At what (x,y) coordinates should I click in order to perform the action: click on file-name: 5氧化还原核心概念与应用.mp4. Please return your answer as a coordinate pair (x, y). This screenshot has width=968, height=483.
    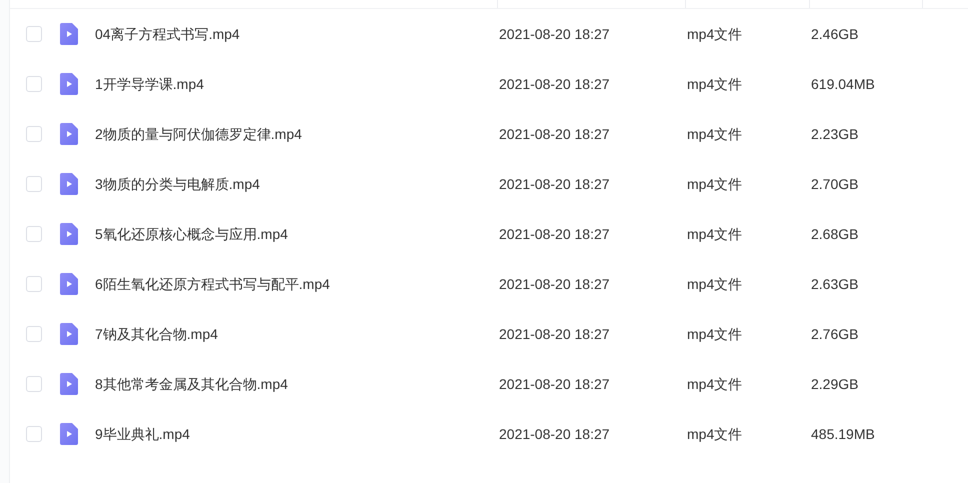
    Looking at the image, I should click on (191, 234).